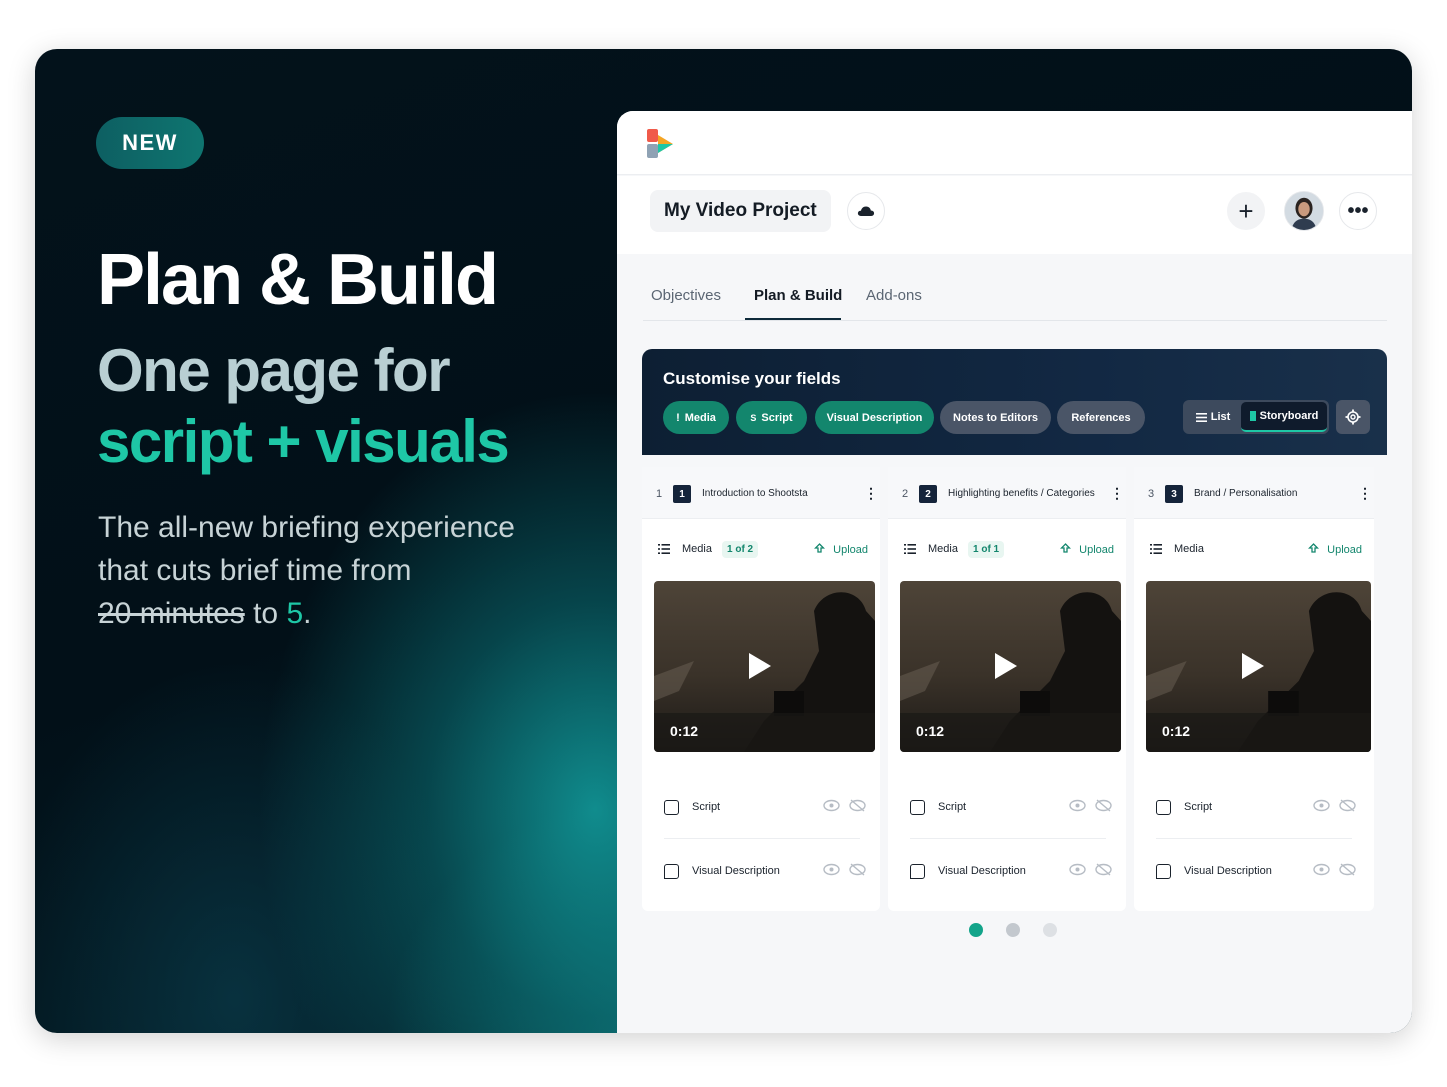 The height and width of the screenshot is (1087, 1447). What do you see at coordinates (1220, 417) in the screenshot?
I see `view-list-label: List` at bounding box center [1220, 417].